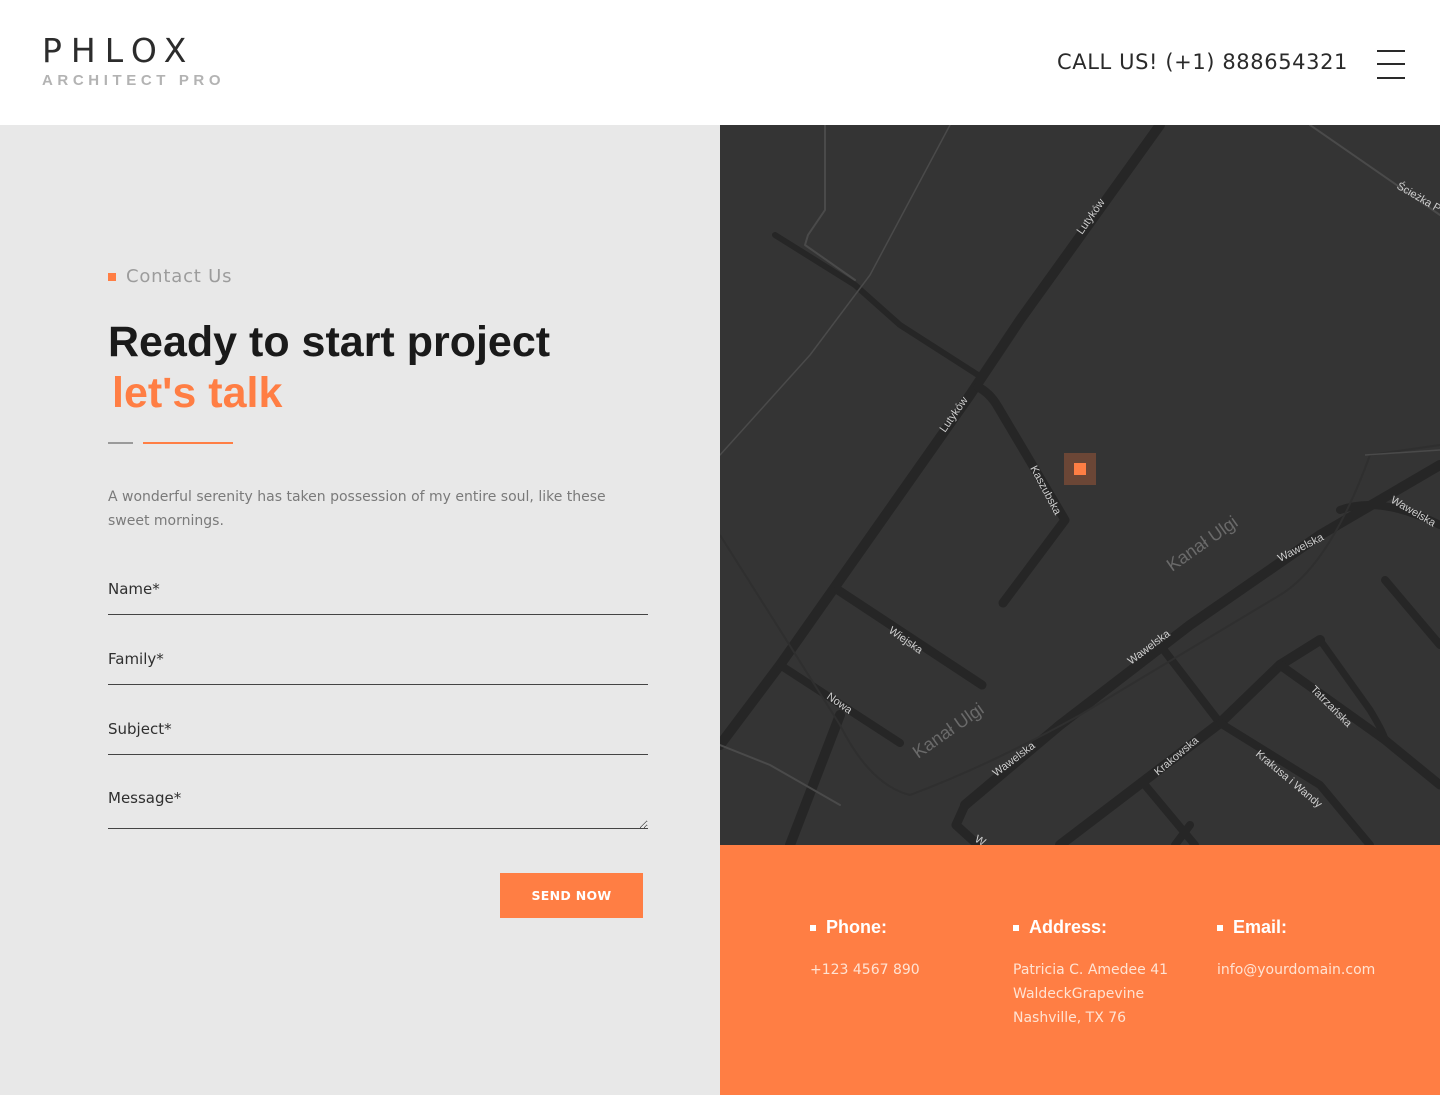 The height and width of the screenshot is (1095, 1440). What do you see at coordinates (1296, 970) in the screenshot?
I see `email-link: info@yourdomain.com` at bounding box center [1296, 970].